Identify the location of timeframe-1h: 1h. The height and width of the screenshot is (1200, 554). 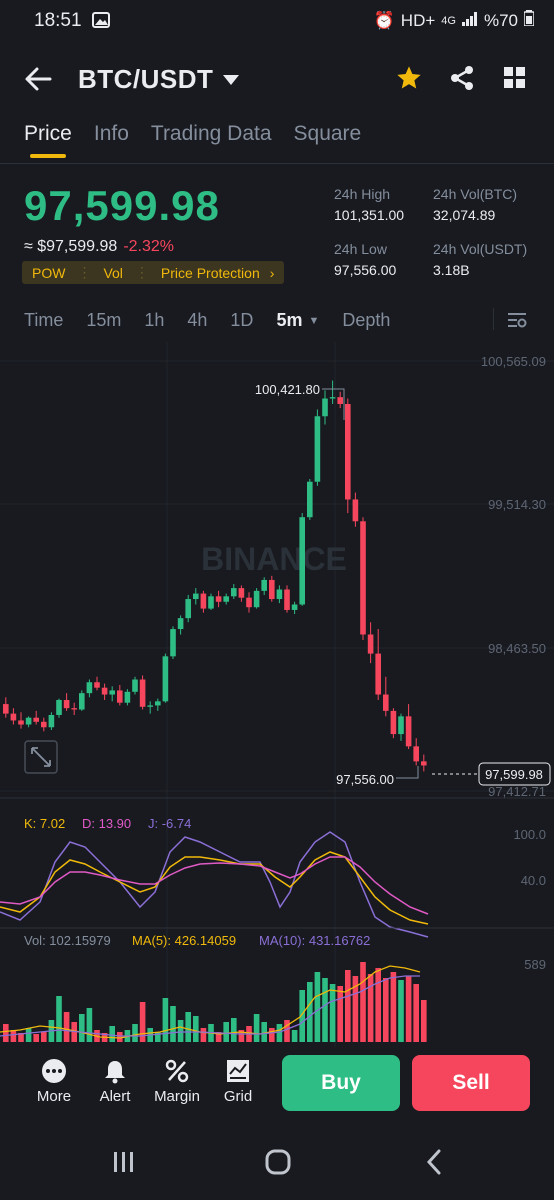
(154, 320).